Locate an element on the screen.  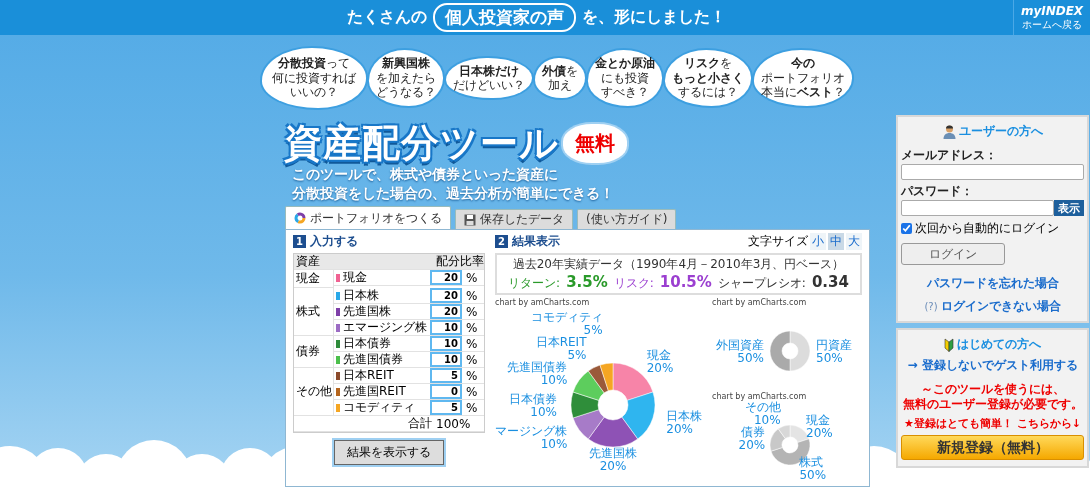
font-size-option: 大 is located at coordinates (854, 241).